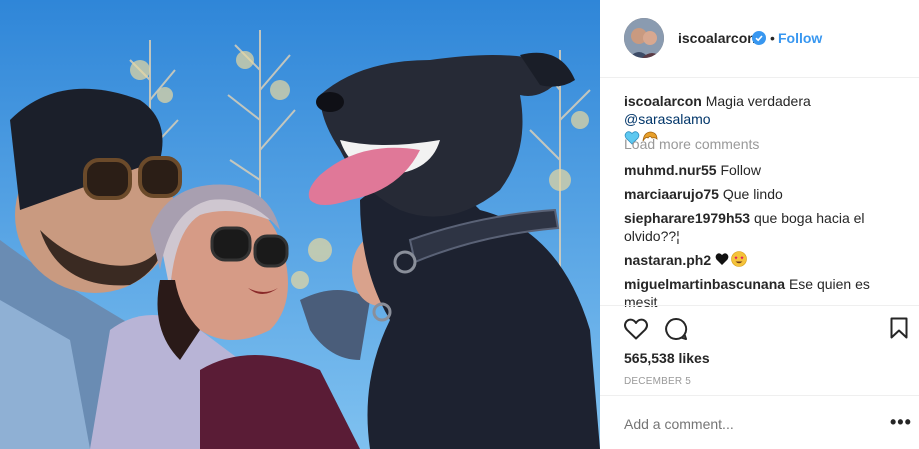 This screenshot has width=919, height=449. What do you see at coordinates (749, 424) in the screenshot?
I see `add-comment-input` at bounding box center [749, 424].